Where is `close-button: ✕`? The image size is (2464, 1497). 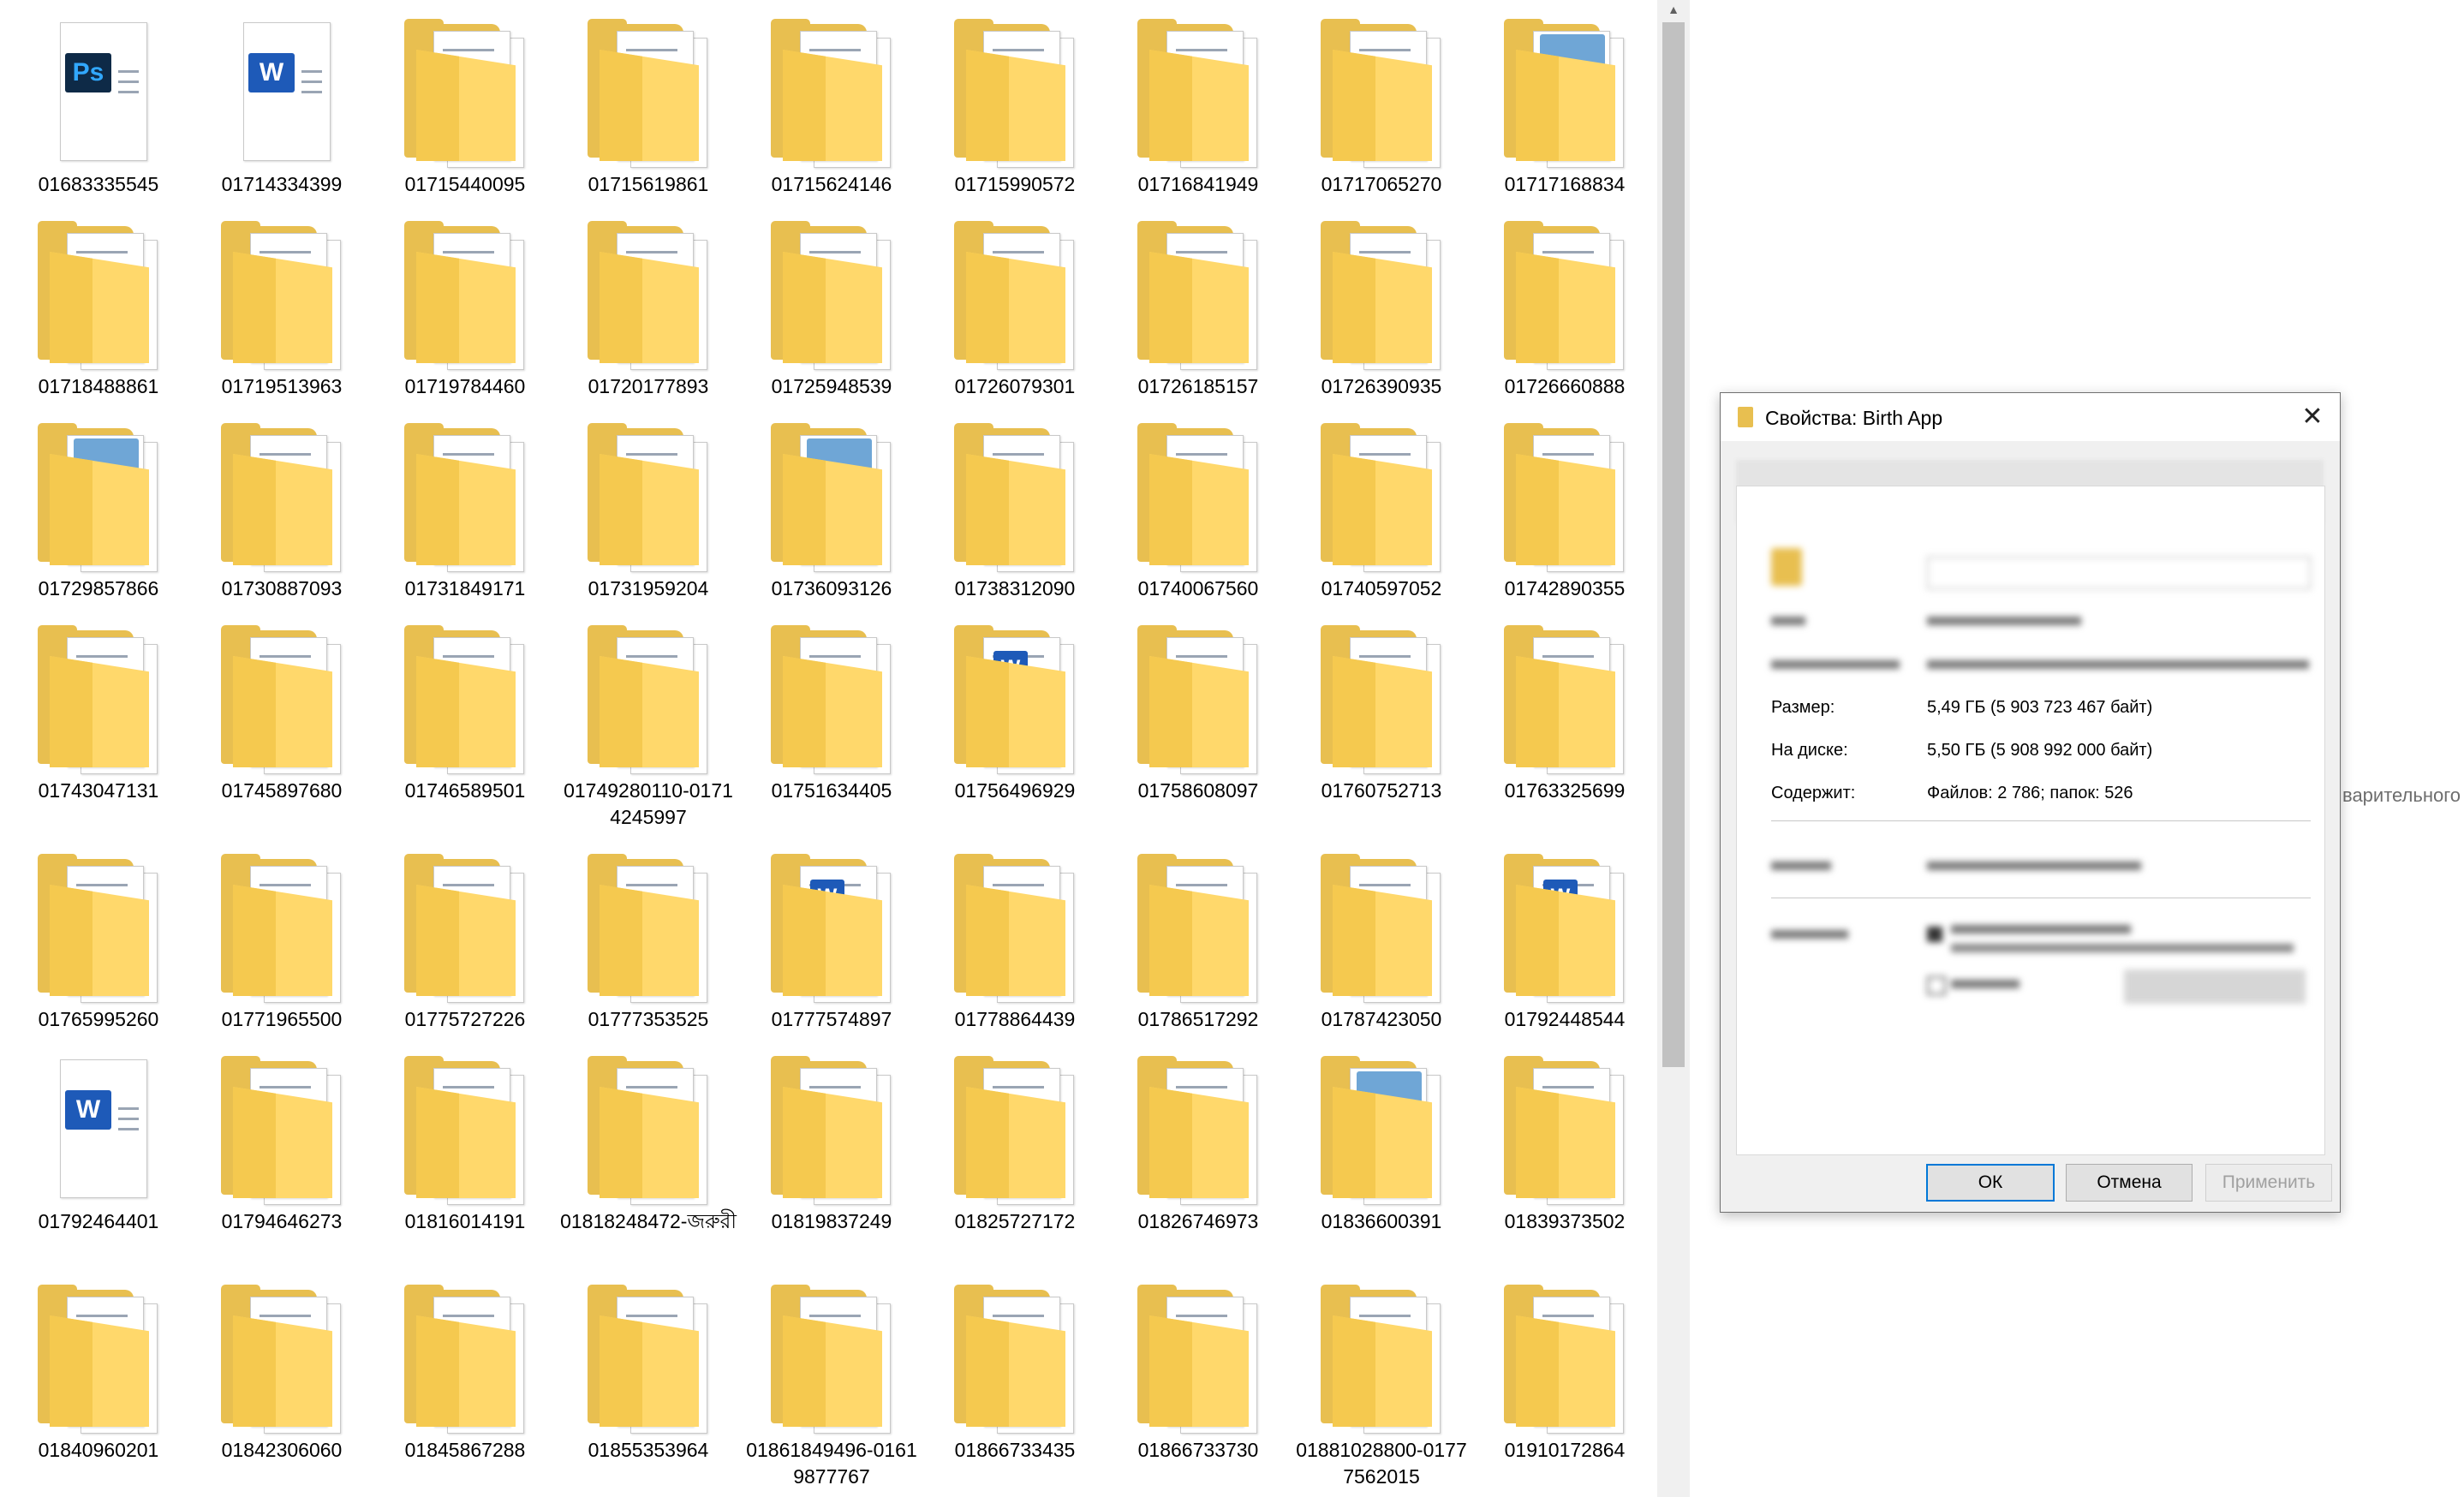
close-button: ✕ is located at coordinates (2312, 417).